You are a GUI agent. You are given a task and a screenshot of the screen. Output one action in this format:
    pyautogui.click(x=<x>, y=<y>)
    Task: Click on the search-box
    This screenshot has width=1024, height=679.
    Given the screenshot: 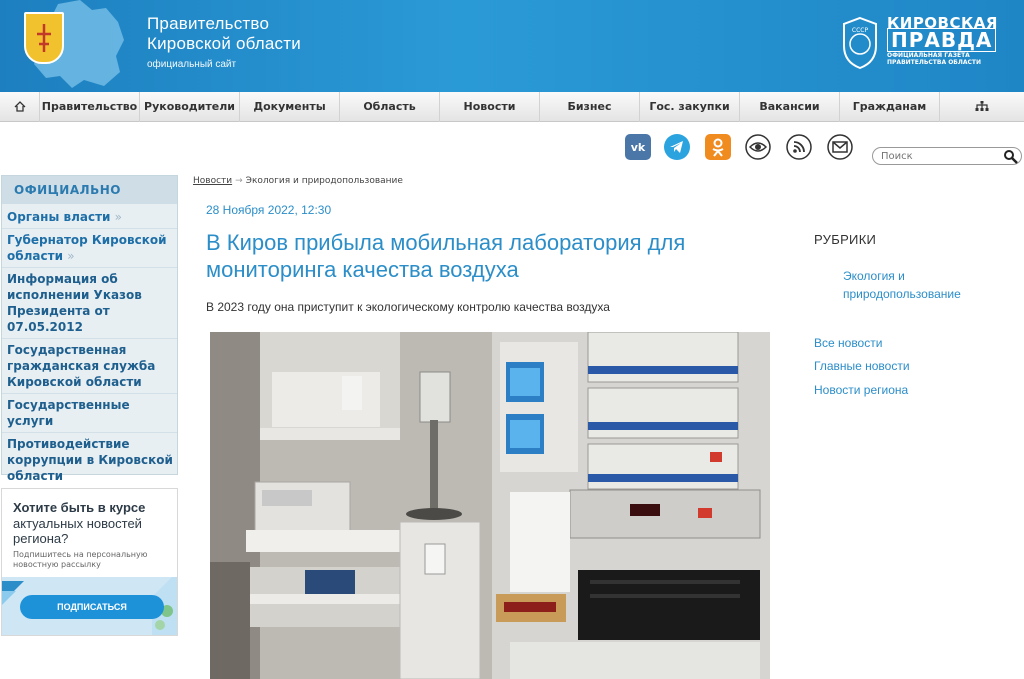 What is the action you would take?
    pyautogui.click(x=947, y=156)
    